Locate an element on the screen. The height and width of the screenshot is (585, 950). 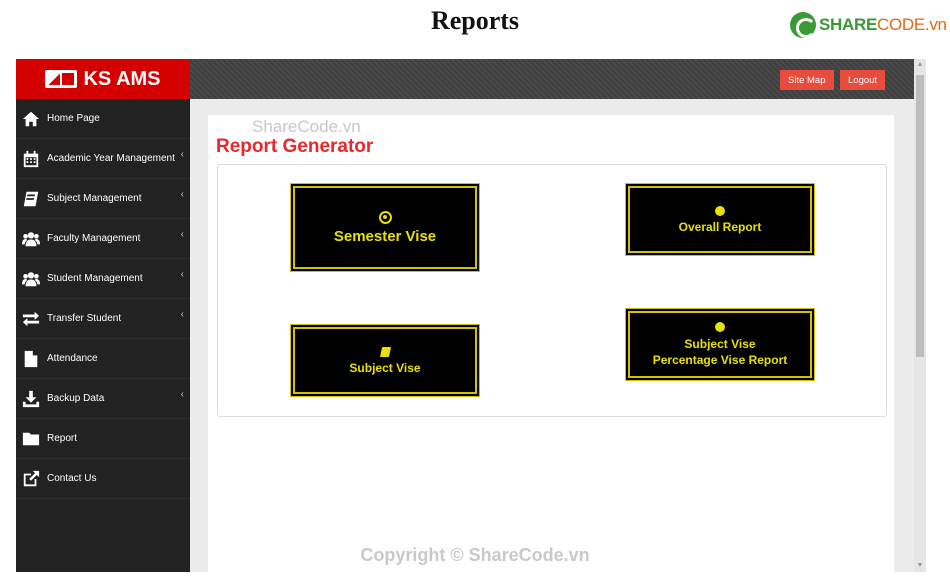
sidebar-item-attendance: Attendance is located at coordinates (103, 359).